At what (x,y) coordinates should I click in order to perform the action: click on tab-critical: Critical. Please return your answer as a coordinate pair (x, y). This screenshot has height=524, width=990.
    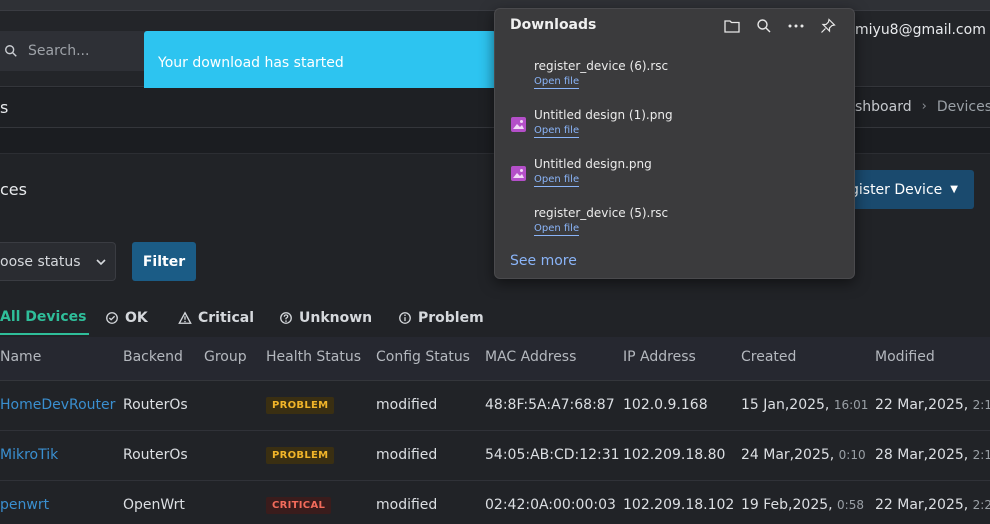
    Looking at the image, I should click on (216, 317).